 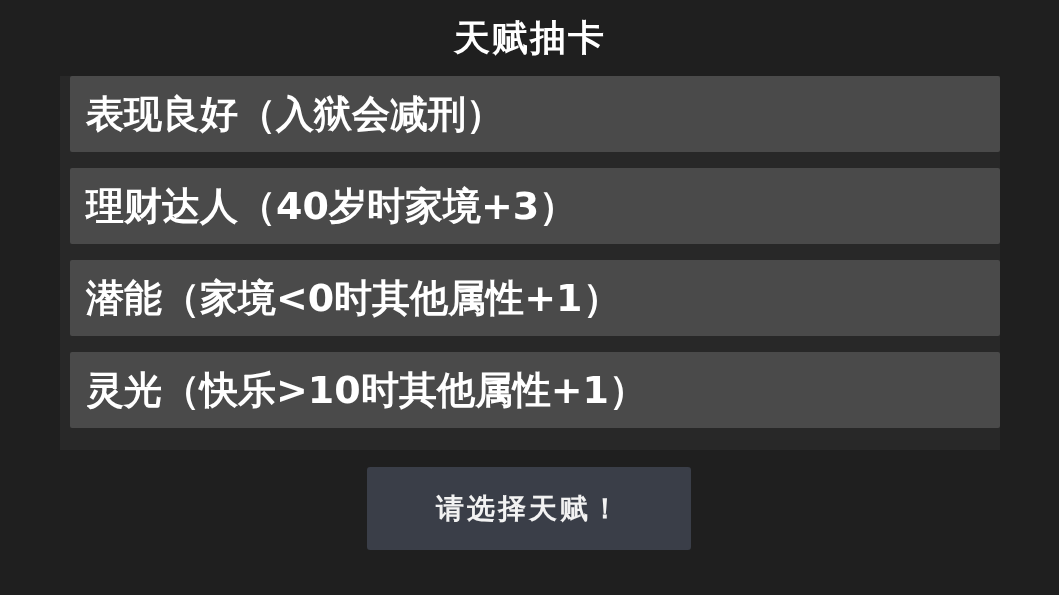 I want to click on talent-item: 理财达人（40岁时家境+3）, so click(x=535, y=206).